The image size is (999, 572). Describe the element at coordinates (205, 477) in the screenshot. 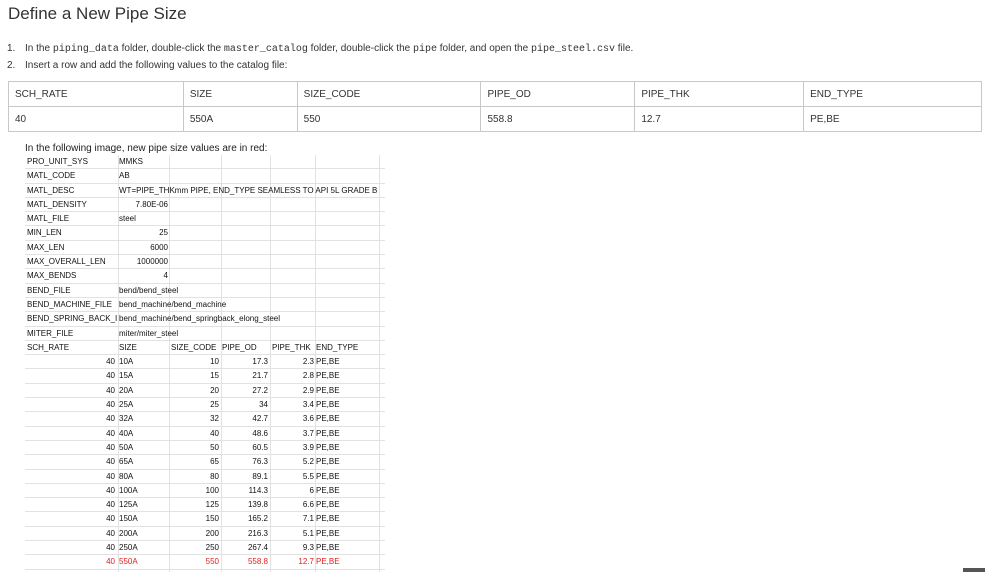

I see `sheet-row: 40 80A 80 89.1 5.5 PE,BE` at that location.